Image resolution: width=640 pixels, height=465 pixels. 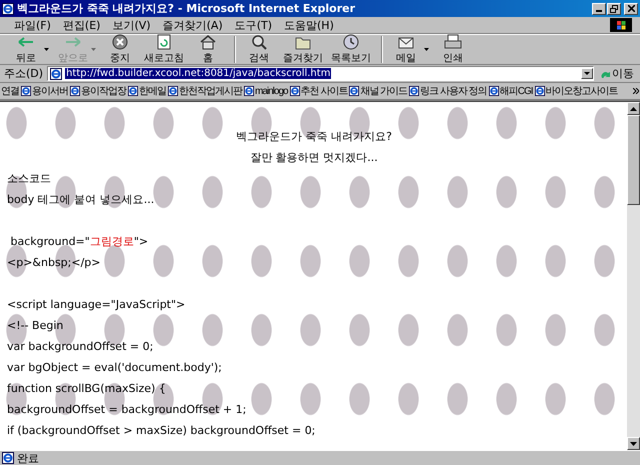 I want to click on restore-icon, so click(x=614, y=8).